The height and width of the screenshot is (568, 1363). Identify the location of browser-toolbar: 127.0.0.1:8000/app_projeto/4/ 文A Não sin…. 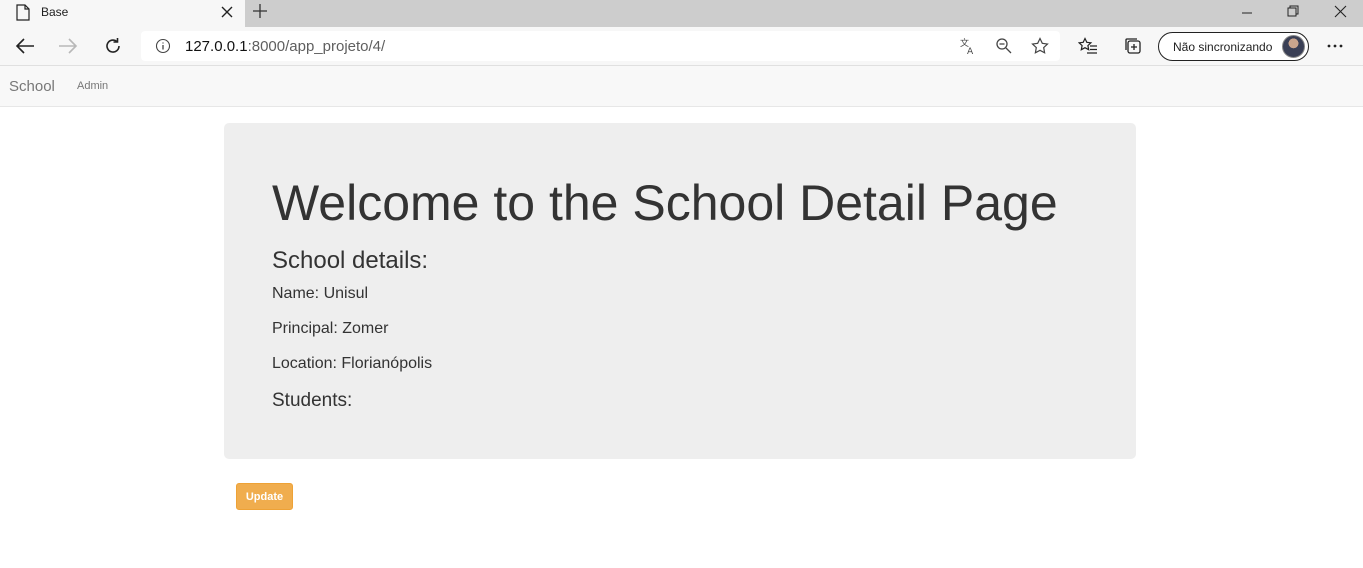
(681, 46).